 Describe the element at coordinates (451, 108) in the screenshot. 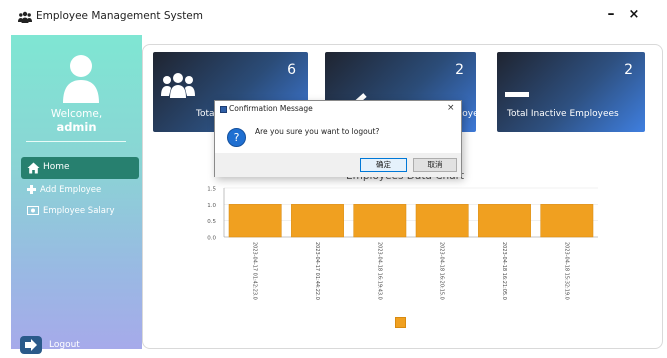

I see `dialog-close-button: ×` at that location.